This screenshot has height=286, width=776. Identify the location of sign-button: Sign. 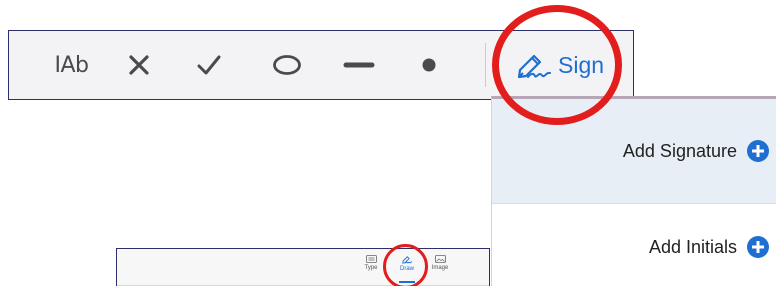
(559, 65).